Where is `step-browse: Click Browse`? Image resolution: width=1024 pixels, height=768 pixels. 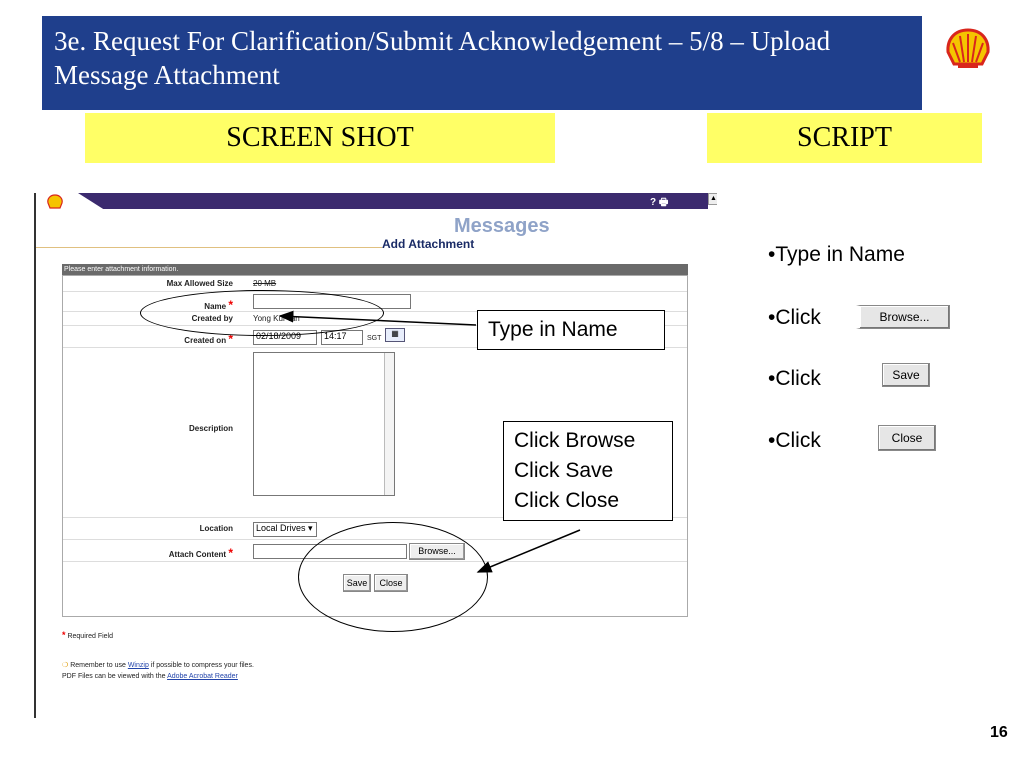
step-browse: Click Browse is located at coordinates (575, 440).